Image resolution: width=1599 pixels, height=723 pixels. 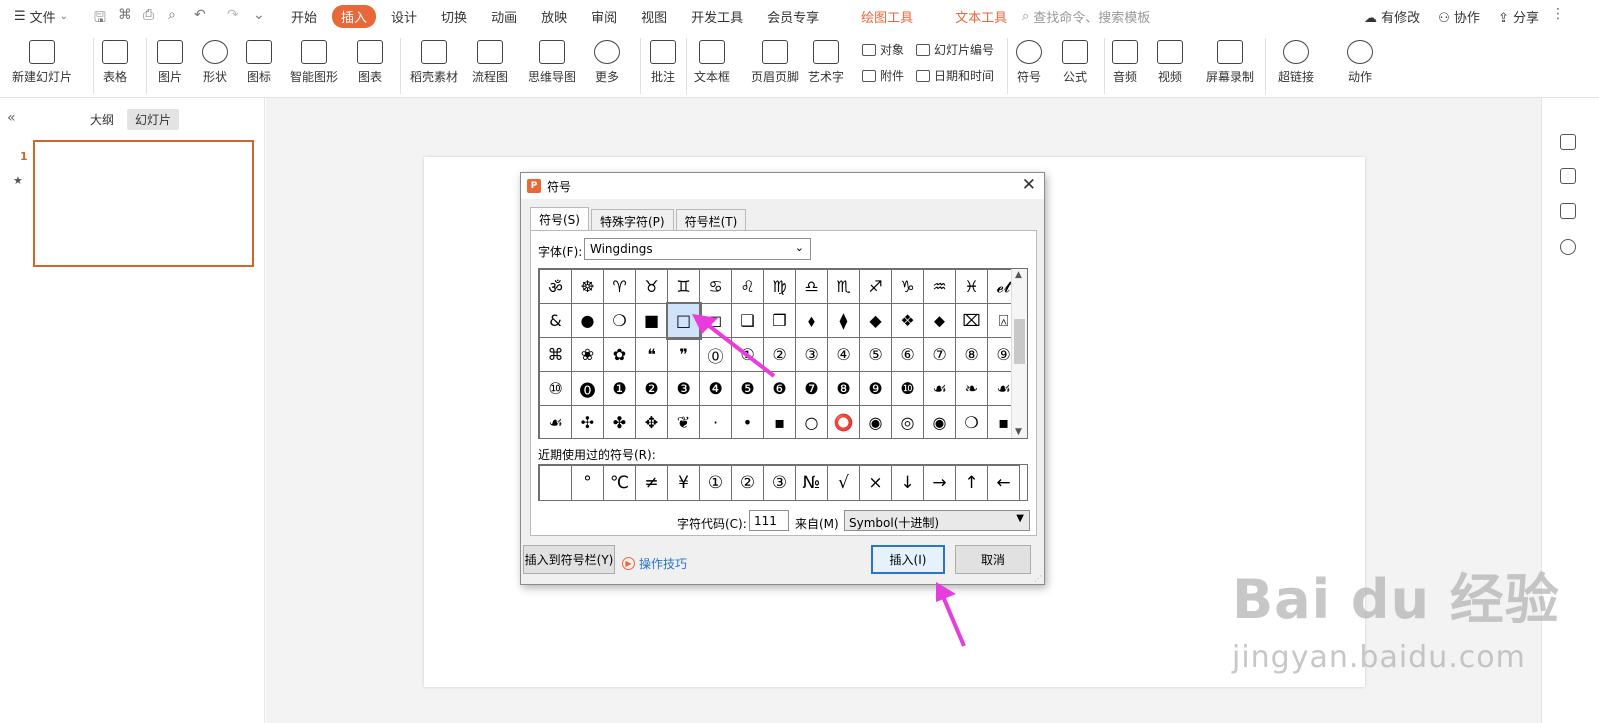 What do you see at coordinates (843, 483) in the screenshot?
I see `recent-symbol-cell: √` at bounding box center [843, 483].